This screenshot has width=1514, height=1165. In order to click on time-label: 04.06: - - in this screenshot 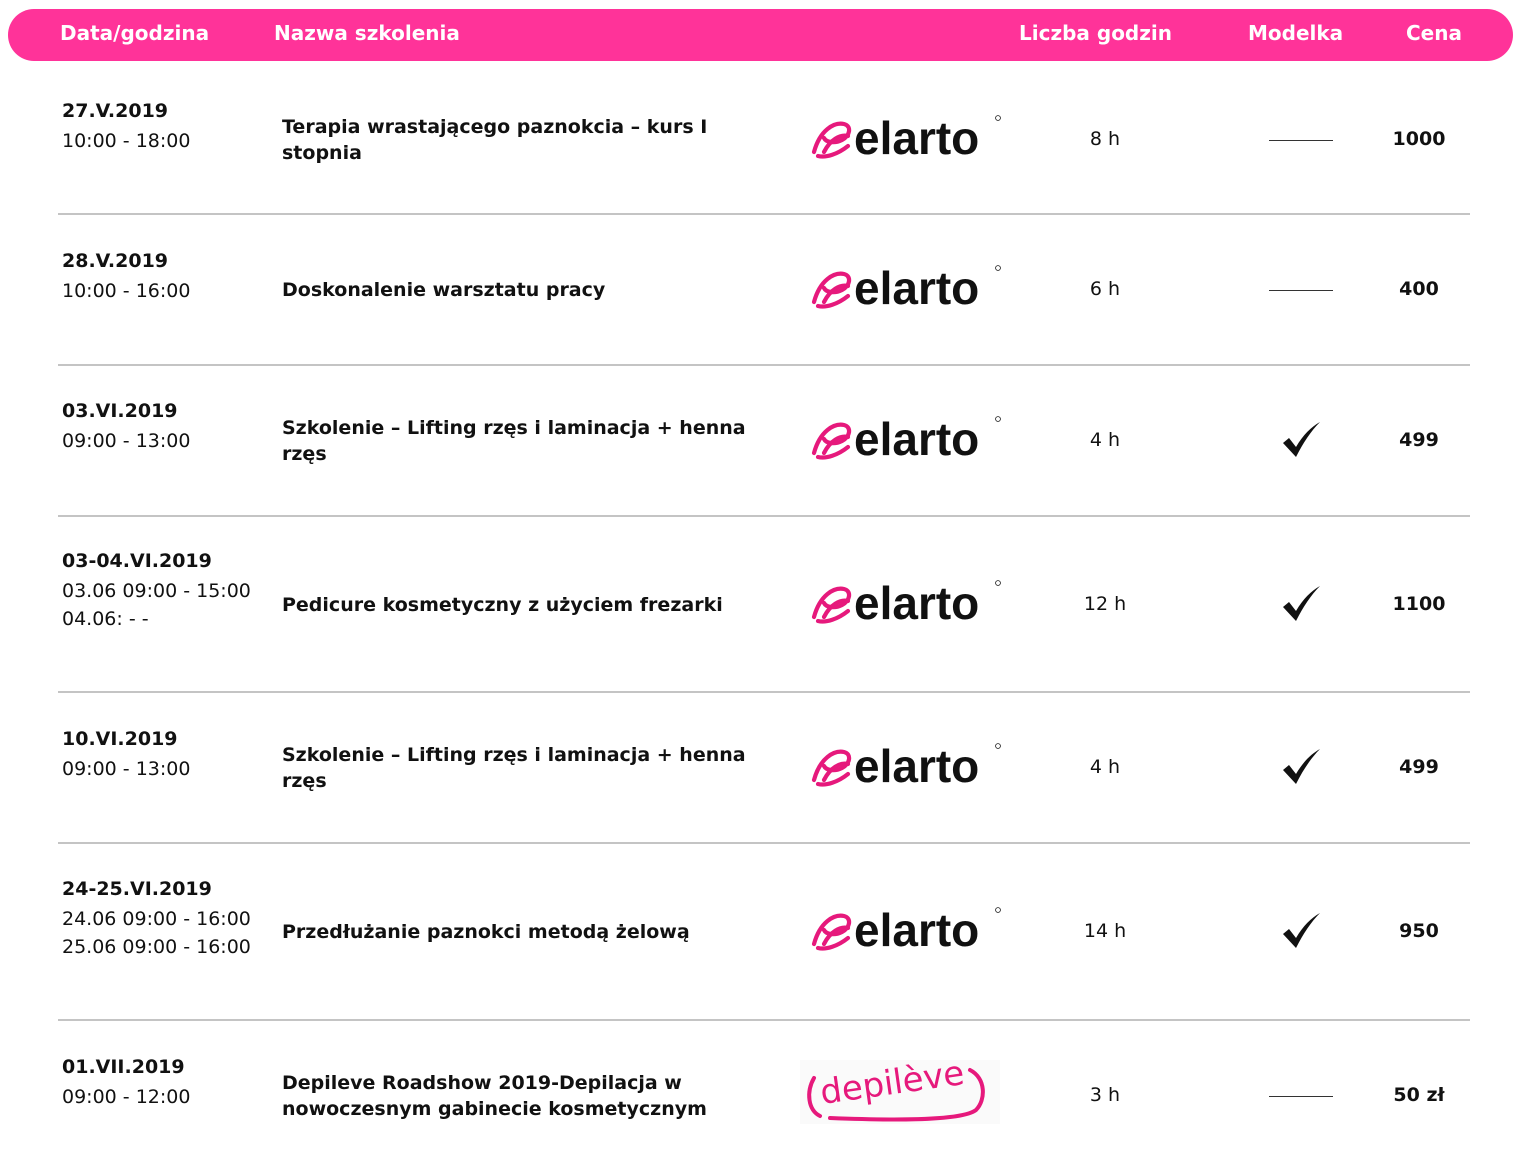, I will do `click(105, 619)`.